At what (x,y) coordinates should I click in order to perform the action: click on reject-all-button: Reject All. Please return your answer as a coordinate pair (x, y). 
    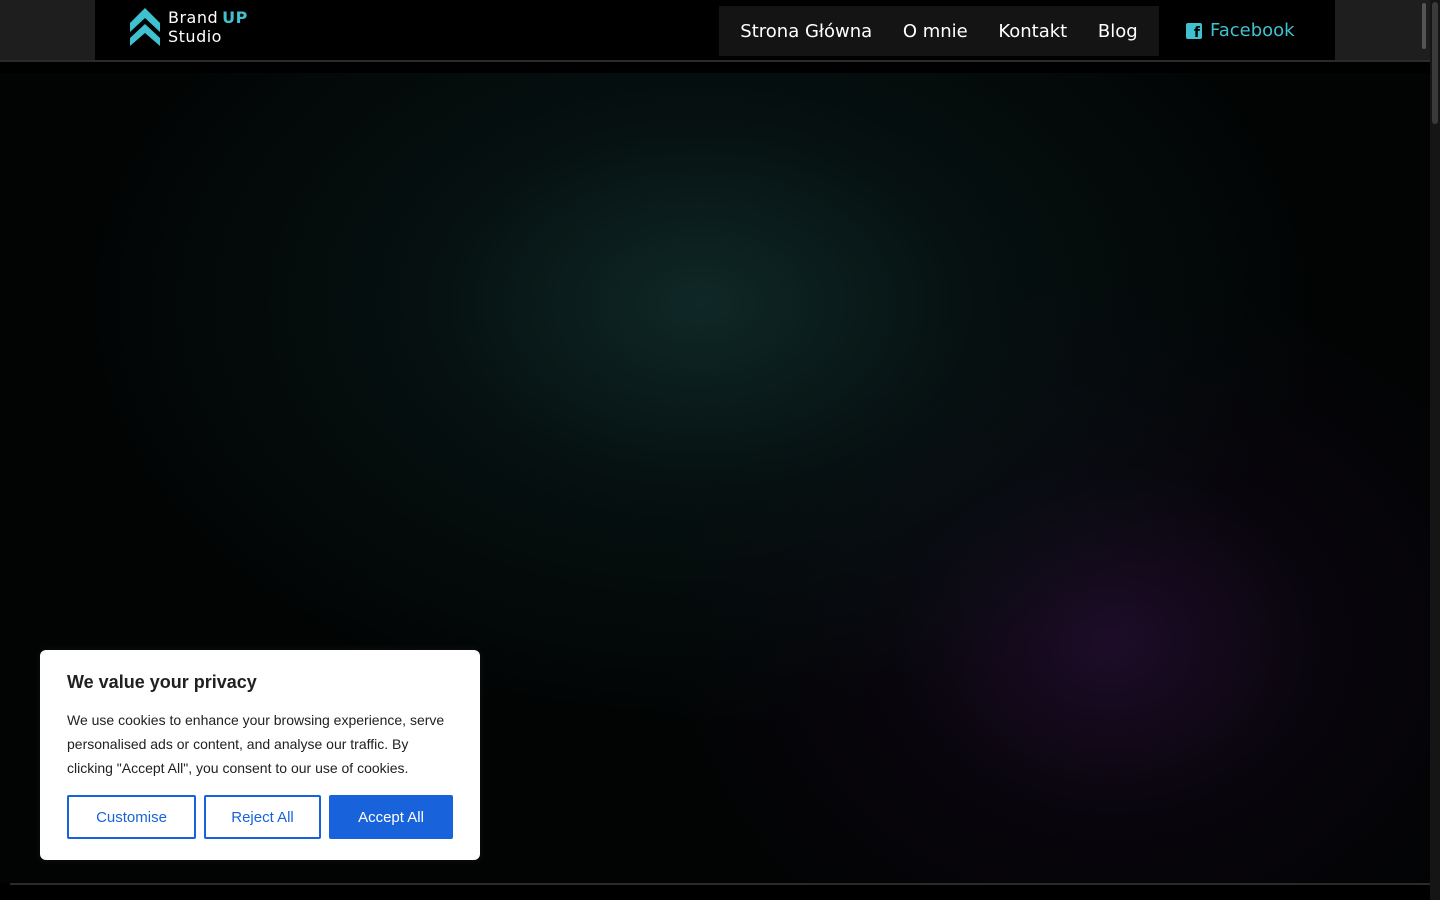
    Looking at the image, I should click on (262, 817).